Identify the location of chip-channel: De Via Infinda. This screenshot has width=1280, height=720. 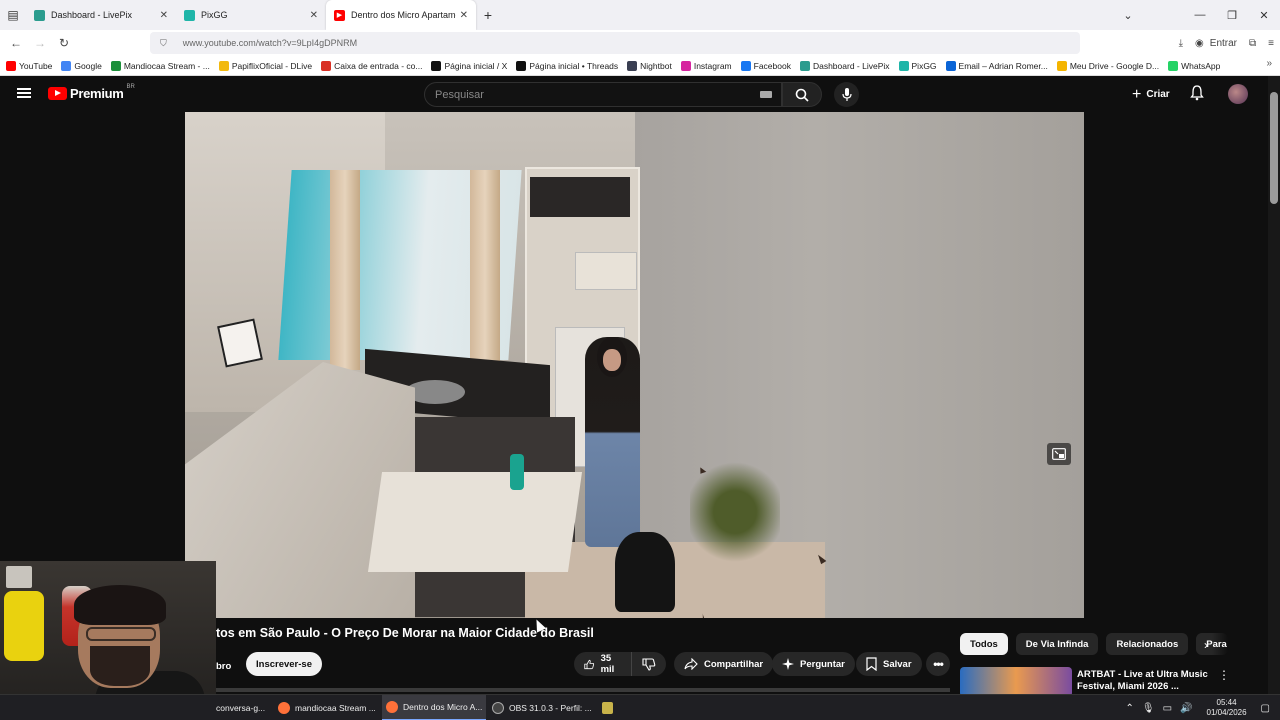
(1057, 644).